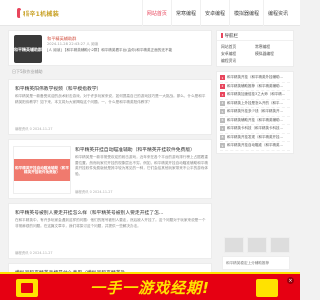 The image size is (320, 300). Describe the element at coordinates (185, 13) in the screenshot. I see `nav-item-programming: 常寒编程` at that location.